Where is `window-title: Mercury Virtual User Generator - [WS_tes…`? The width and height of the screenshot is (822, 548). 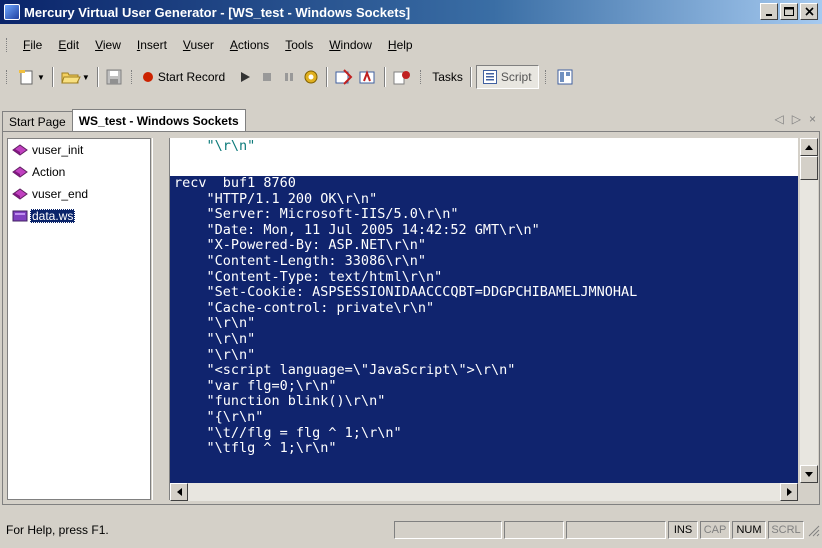
window-title: Mercury Virtual User Generator - [WS_tes… is located at coordinates (217, 12).